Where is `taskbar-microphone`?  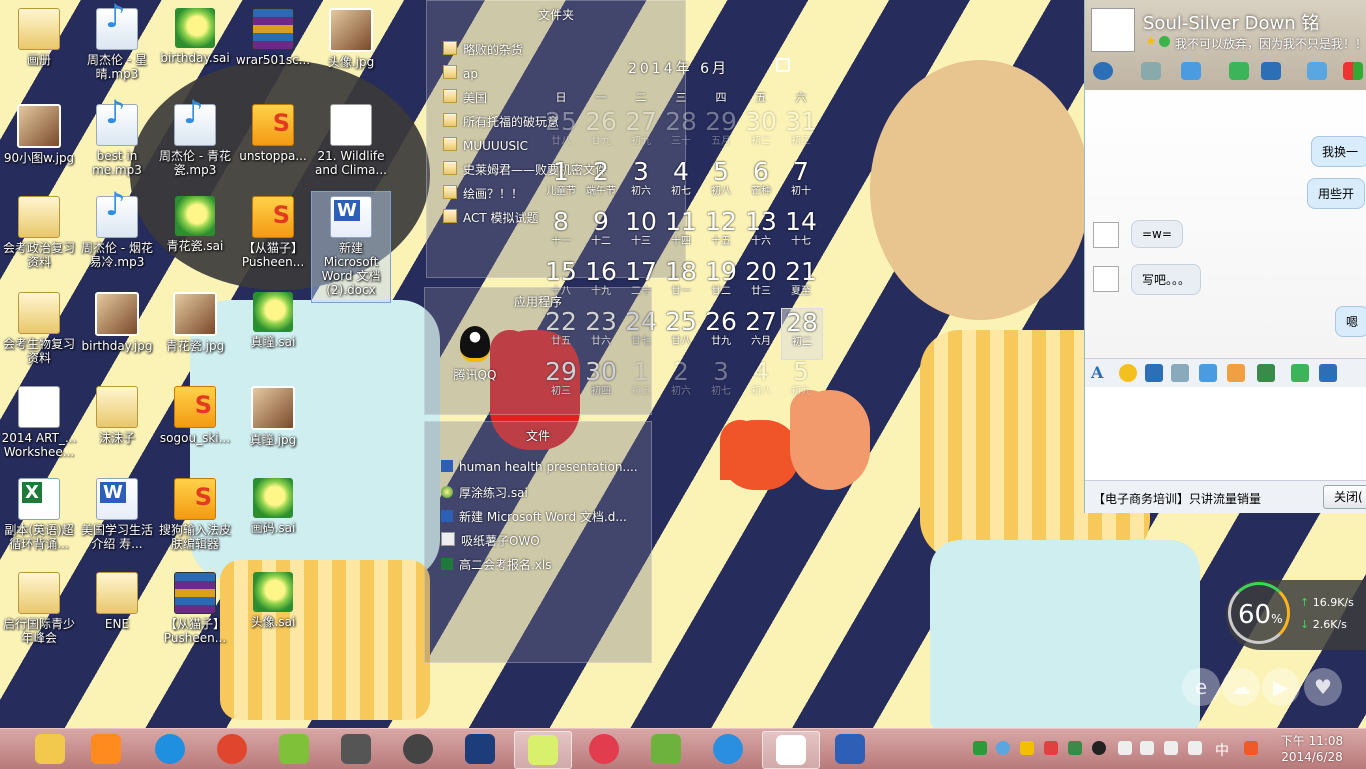
taskbar-microphone is located at coordinates (356, 749).